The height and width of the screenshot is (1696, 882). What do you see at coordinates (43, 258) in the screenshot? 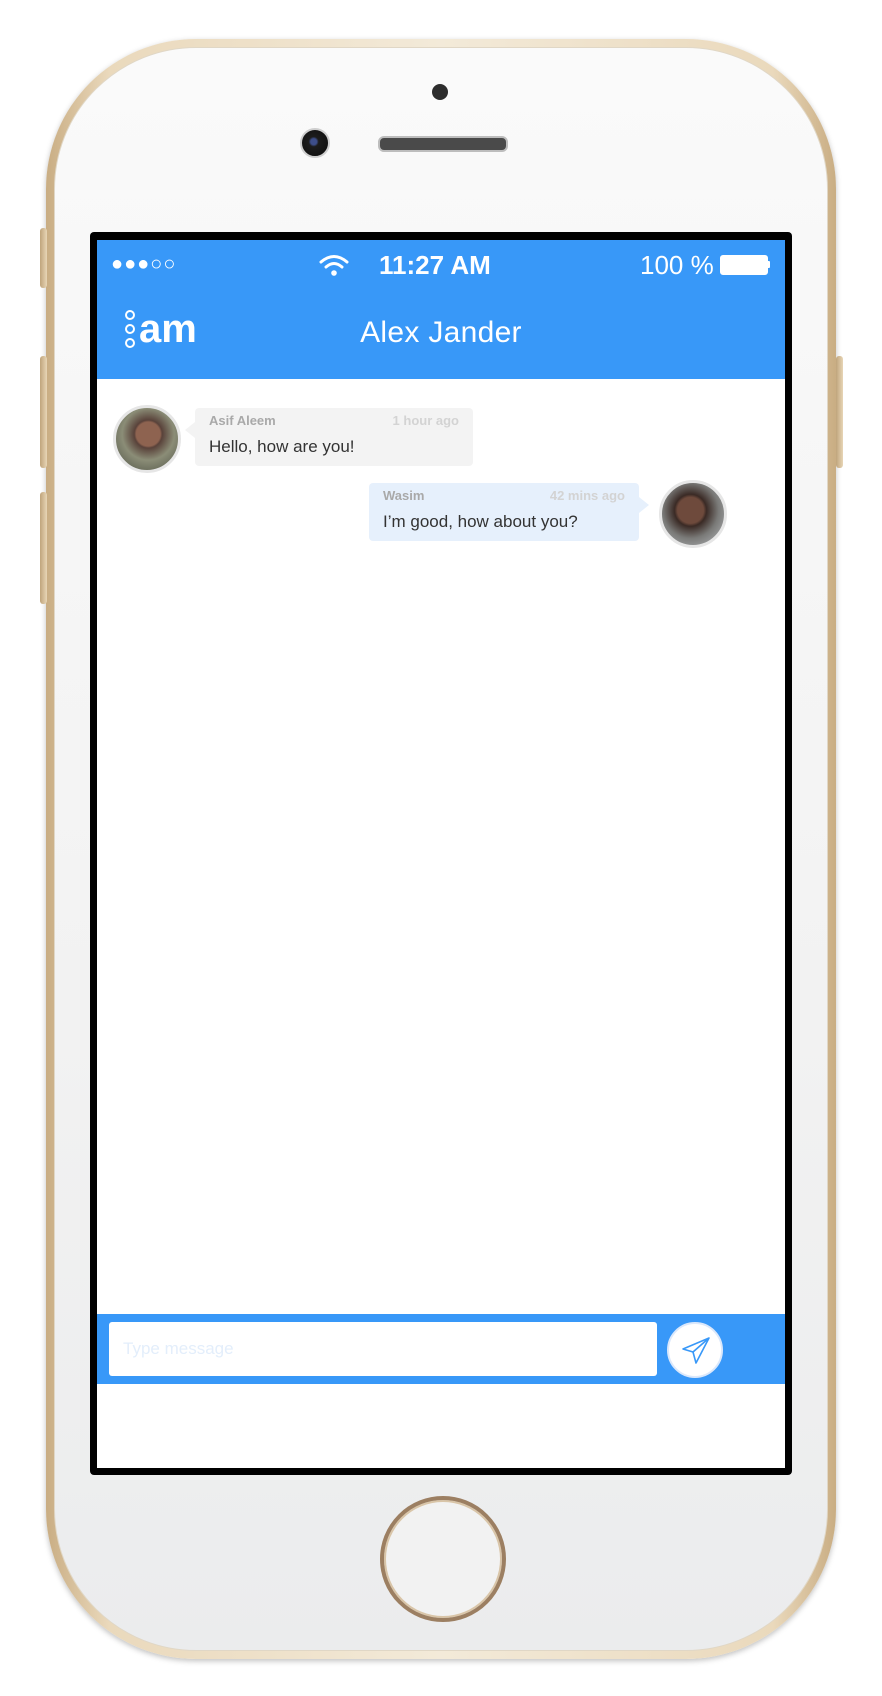
I see `mute-switch` at bounding box center [43, 258].